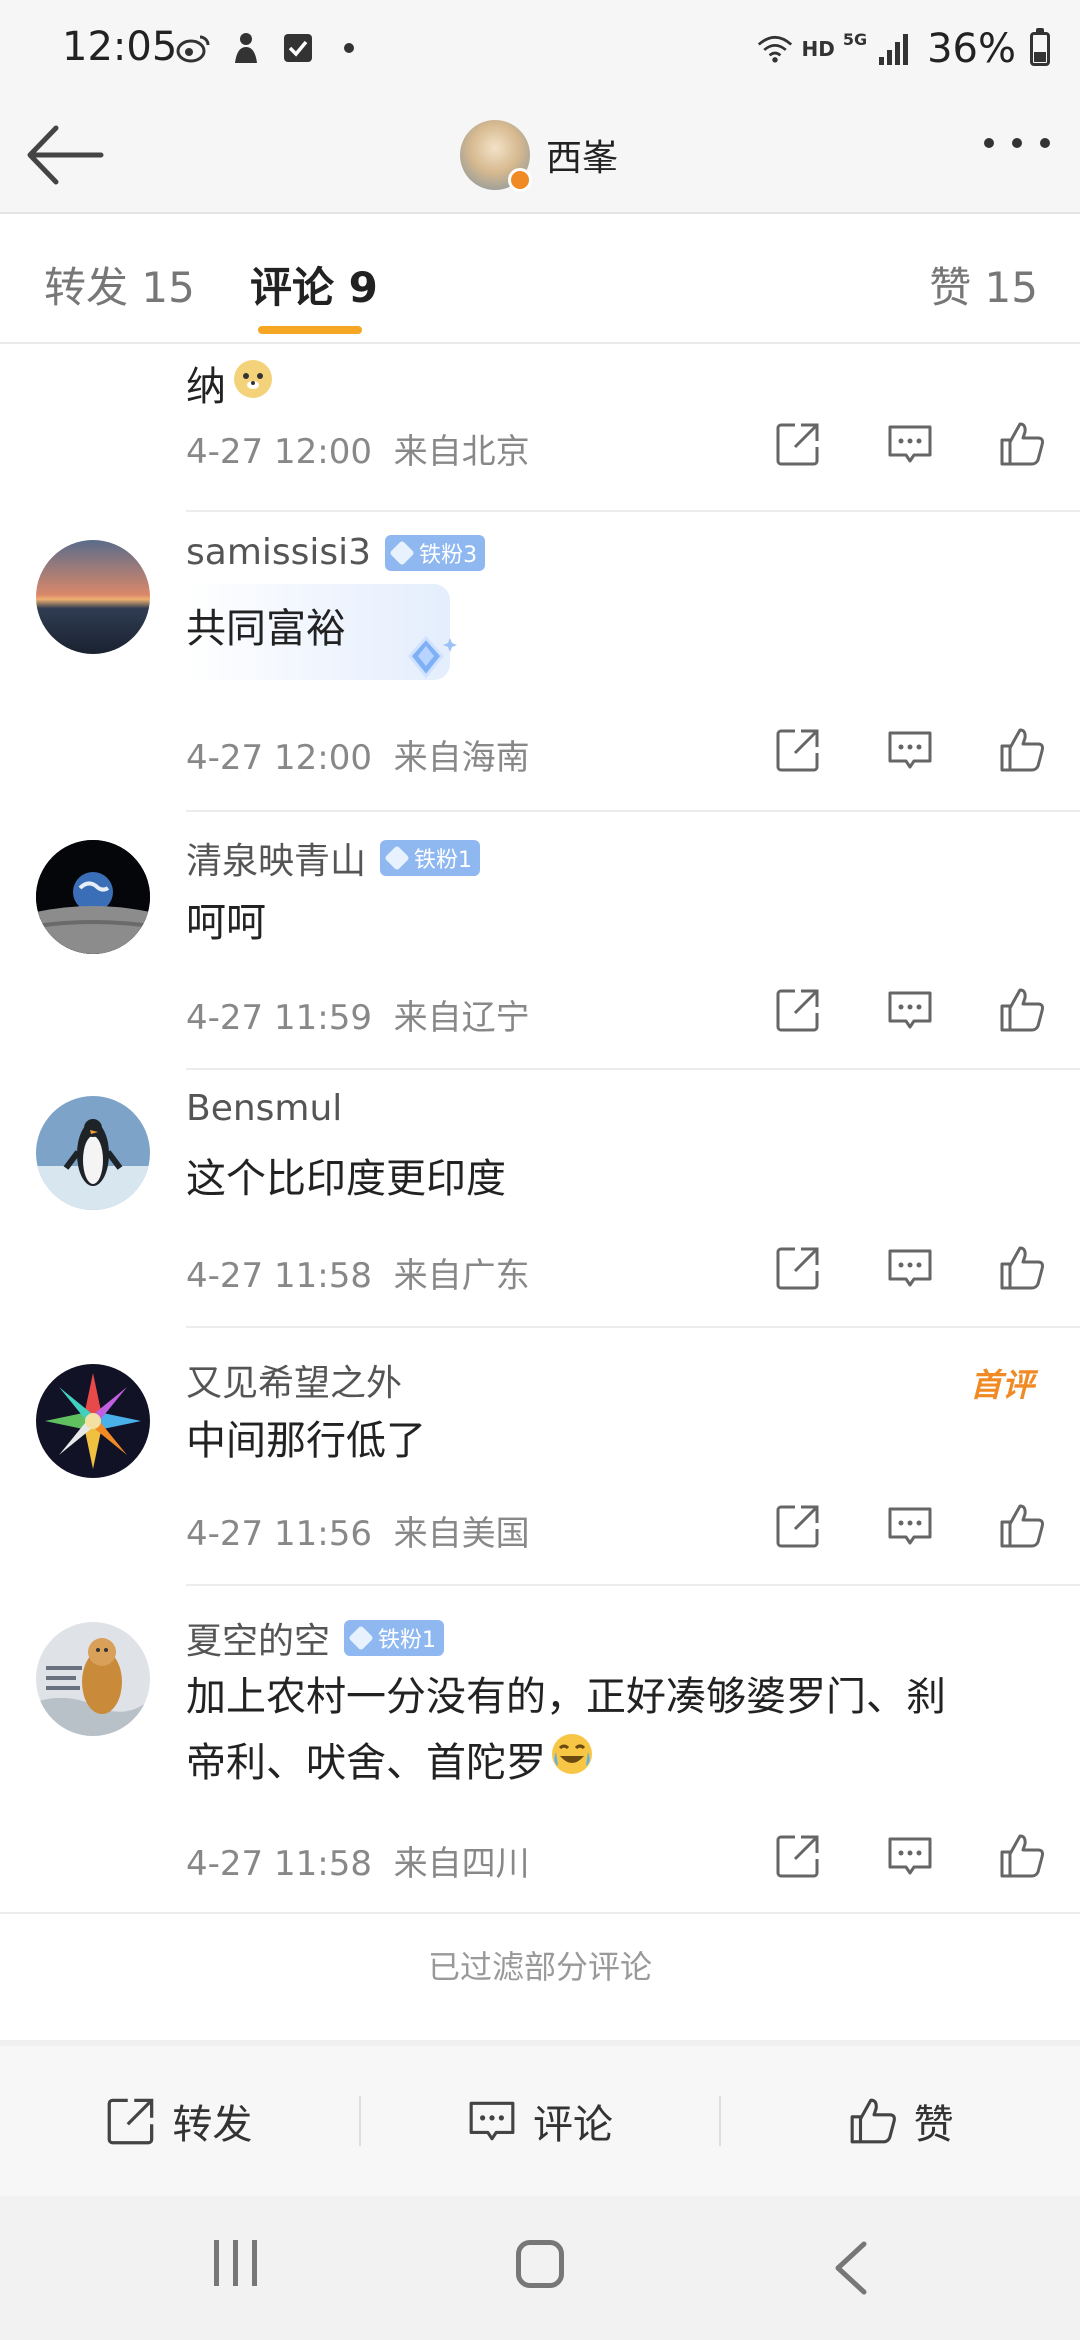  I want to click on comment-meta: 4-27 11:56 来自美国, so click(358, 1530).